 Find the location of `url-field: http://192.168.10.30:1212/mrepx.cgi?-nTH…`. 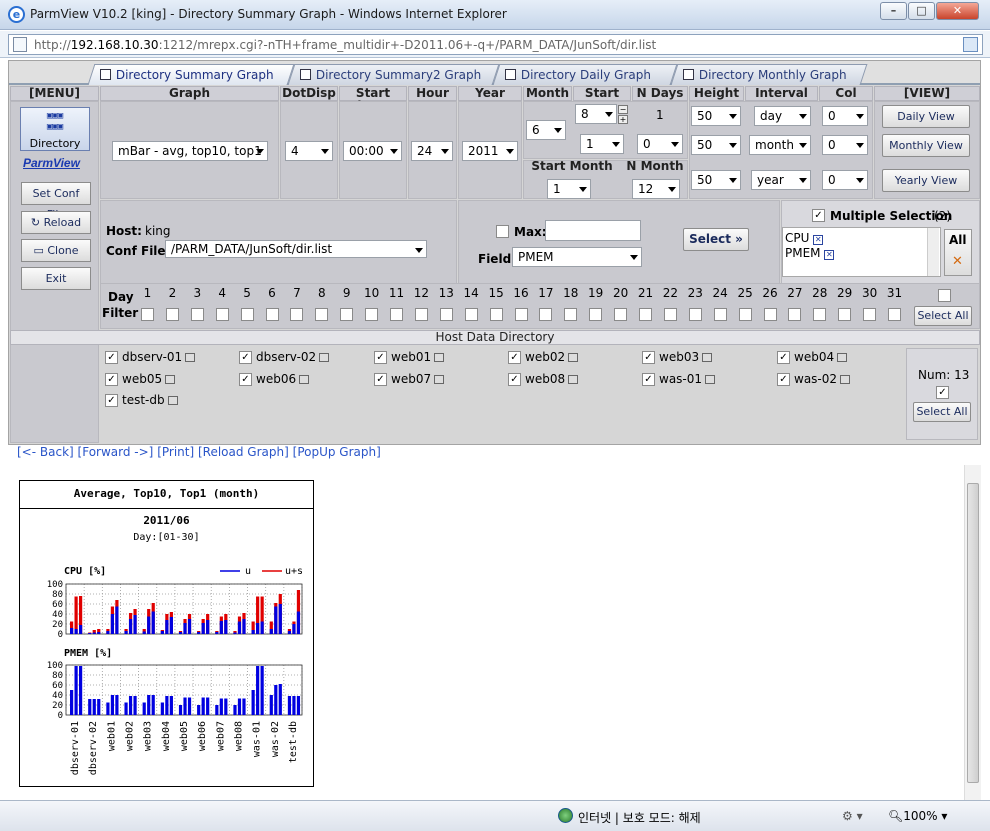

url-field: http://192.168.10.30:1212/mrepx.cgi?-nTH… is located at coordinates (495, 44).